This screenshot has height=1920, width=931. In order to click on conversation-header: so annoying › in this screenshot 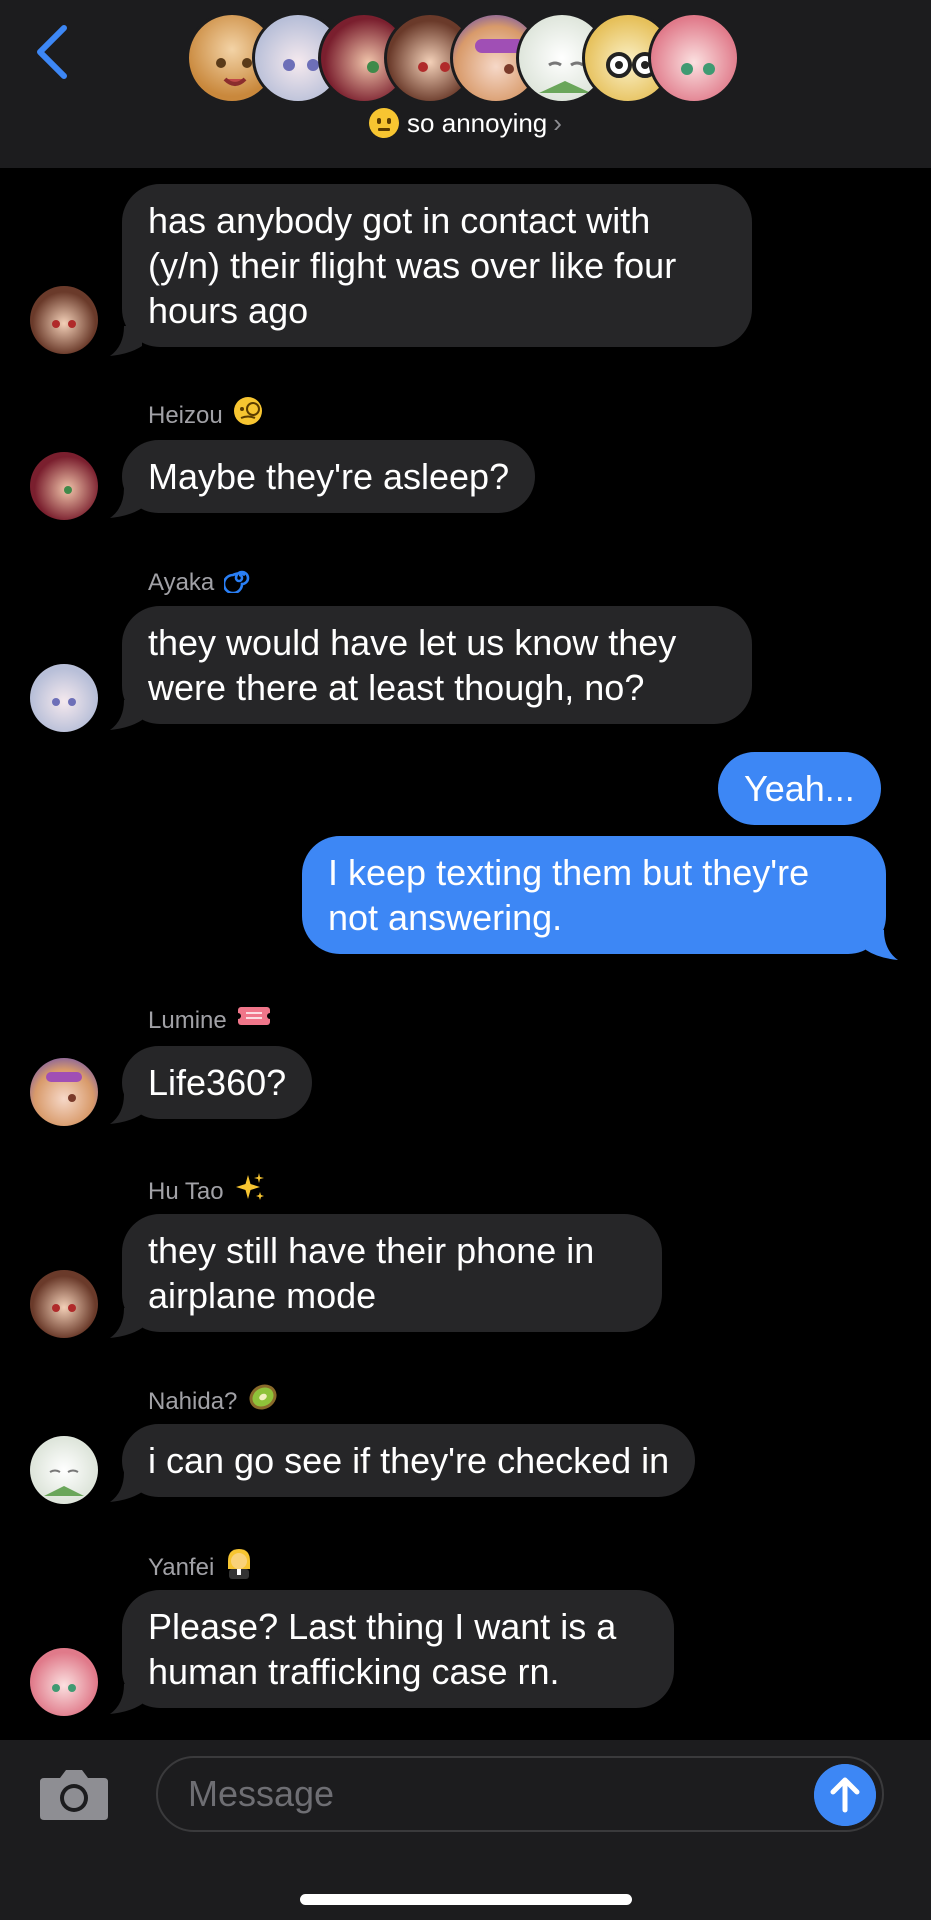, I will do `click(465, 84)`.